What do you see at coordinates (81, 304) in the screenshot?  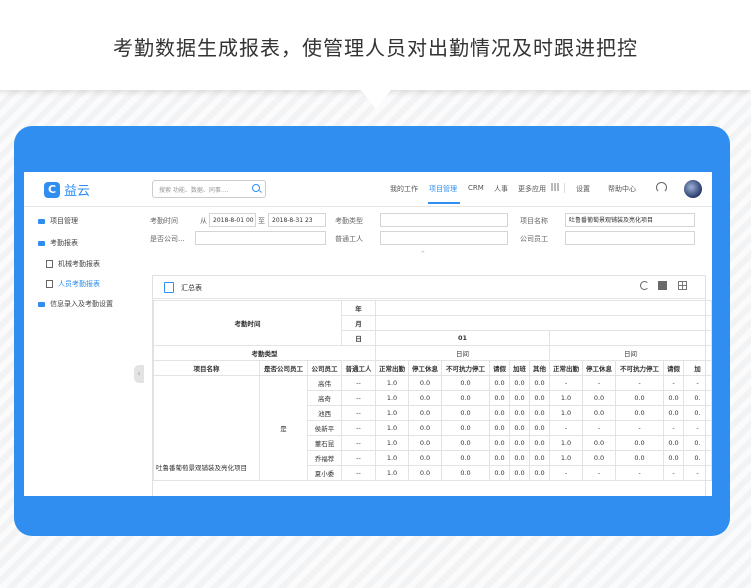 I see `sidebar-item-label: 信息录入及考勤设置` at bounding box center [81, 304].